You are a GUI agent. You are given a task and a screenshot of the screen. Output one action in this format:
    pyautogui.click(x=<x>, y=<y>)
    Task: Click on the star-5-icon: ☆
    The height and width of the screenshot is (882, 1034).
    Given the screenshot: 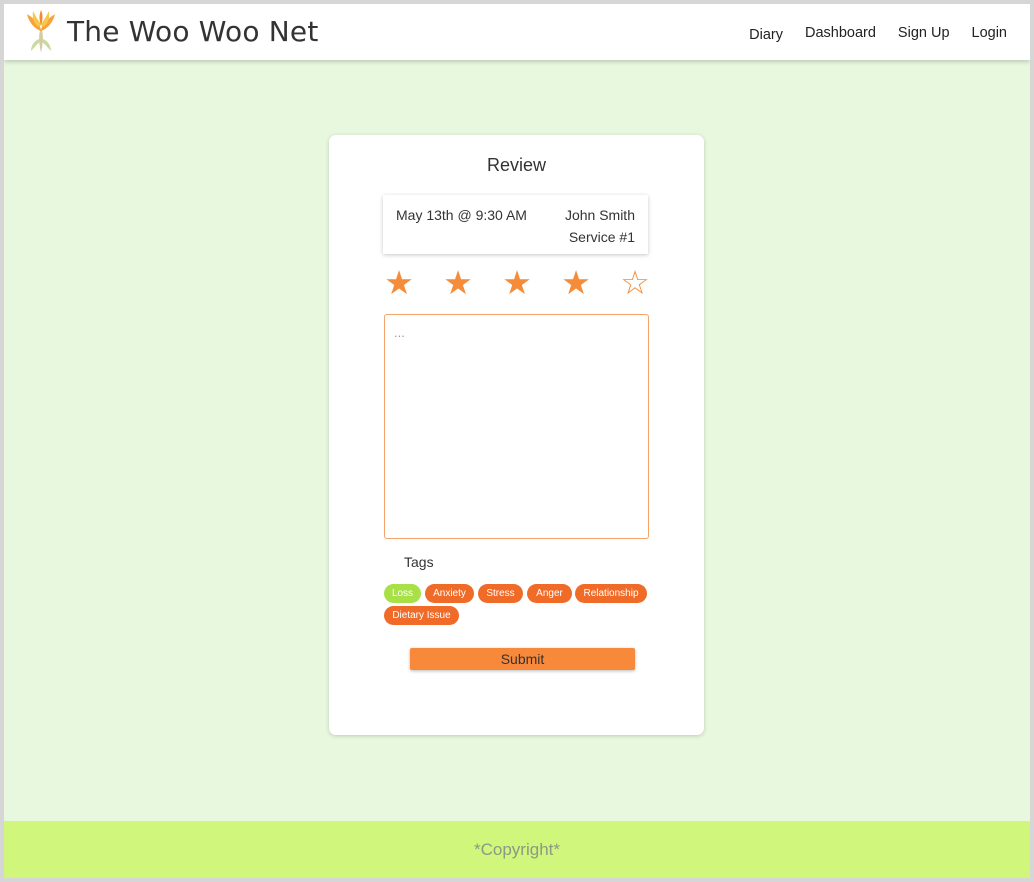 What is the action you would take?
    pyautogui.click(x=635, y=283)
    